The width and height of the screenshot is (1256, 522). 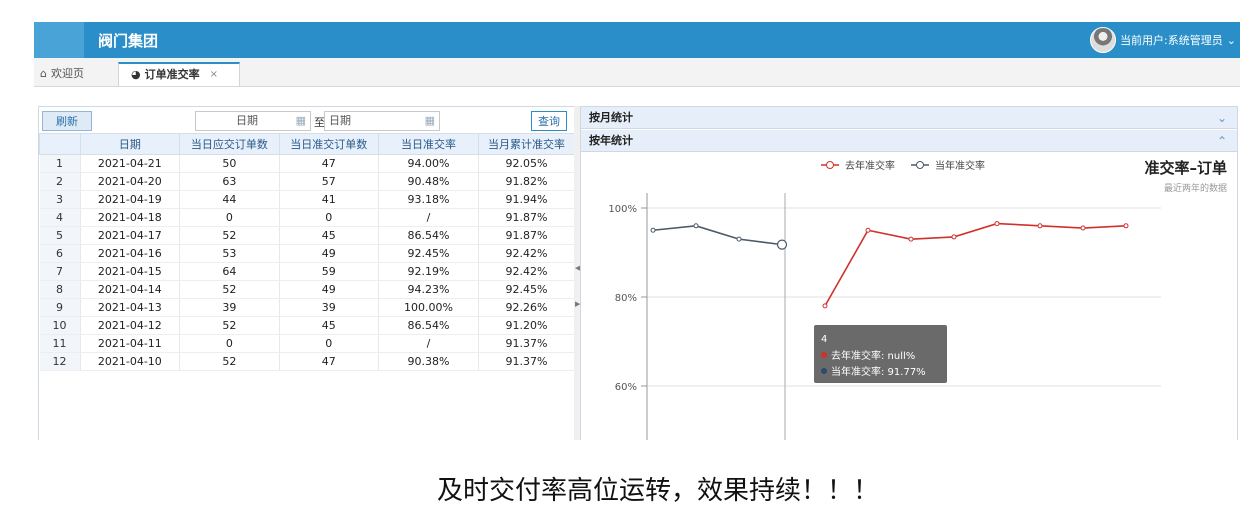 What do you see at coordinates (626, 298) in the screenshot?
I see `y-tick-label: 80%` at bounding box center [626, 298].